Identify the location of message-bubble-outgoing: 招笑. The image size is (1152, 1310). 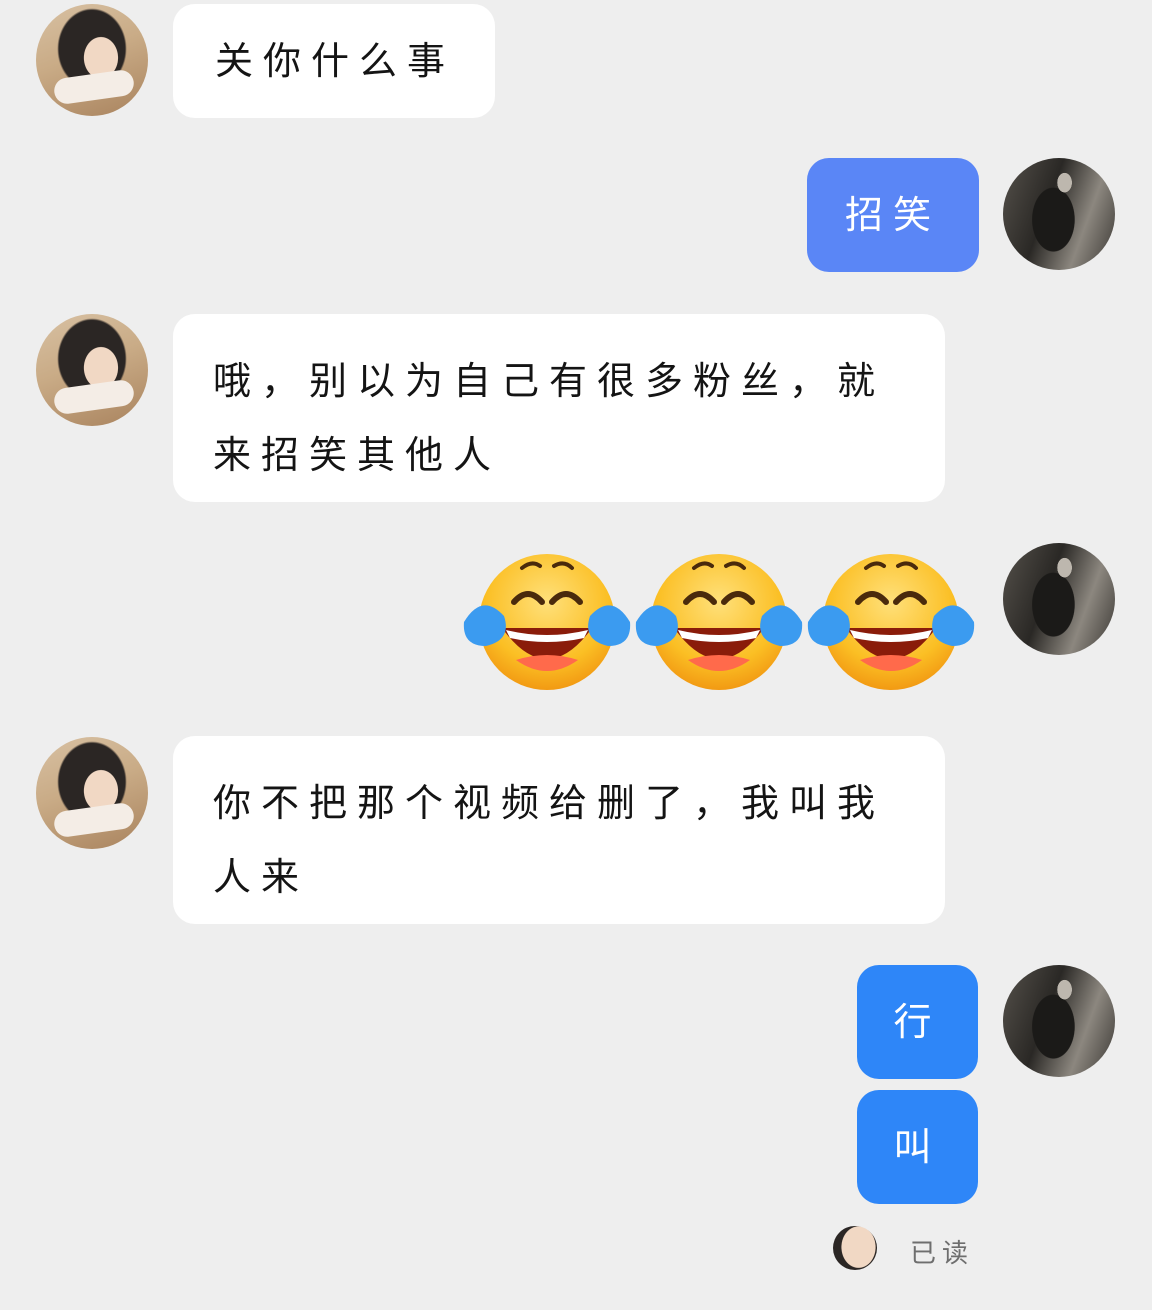
(893, 215).